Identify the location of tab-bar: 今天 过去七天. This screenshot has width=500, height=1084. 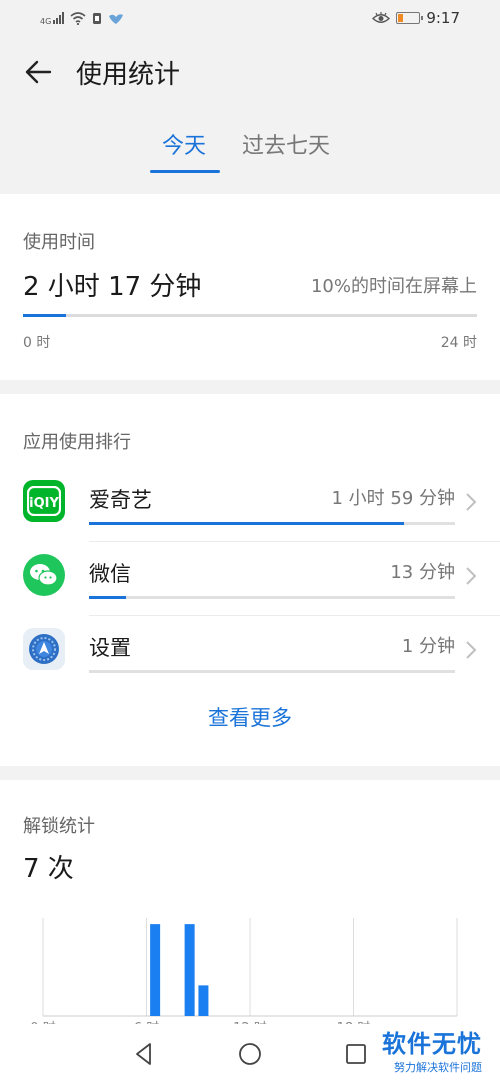
(250, 152).